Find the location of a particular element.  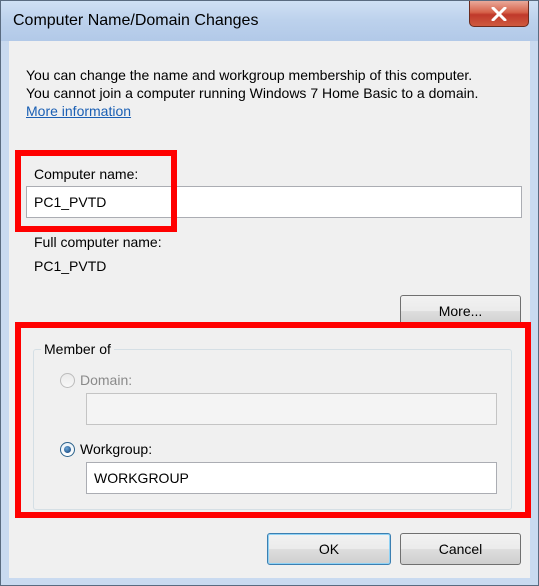

computer-name-input: PC1_PVTD is located at coordinates (274, 202).